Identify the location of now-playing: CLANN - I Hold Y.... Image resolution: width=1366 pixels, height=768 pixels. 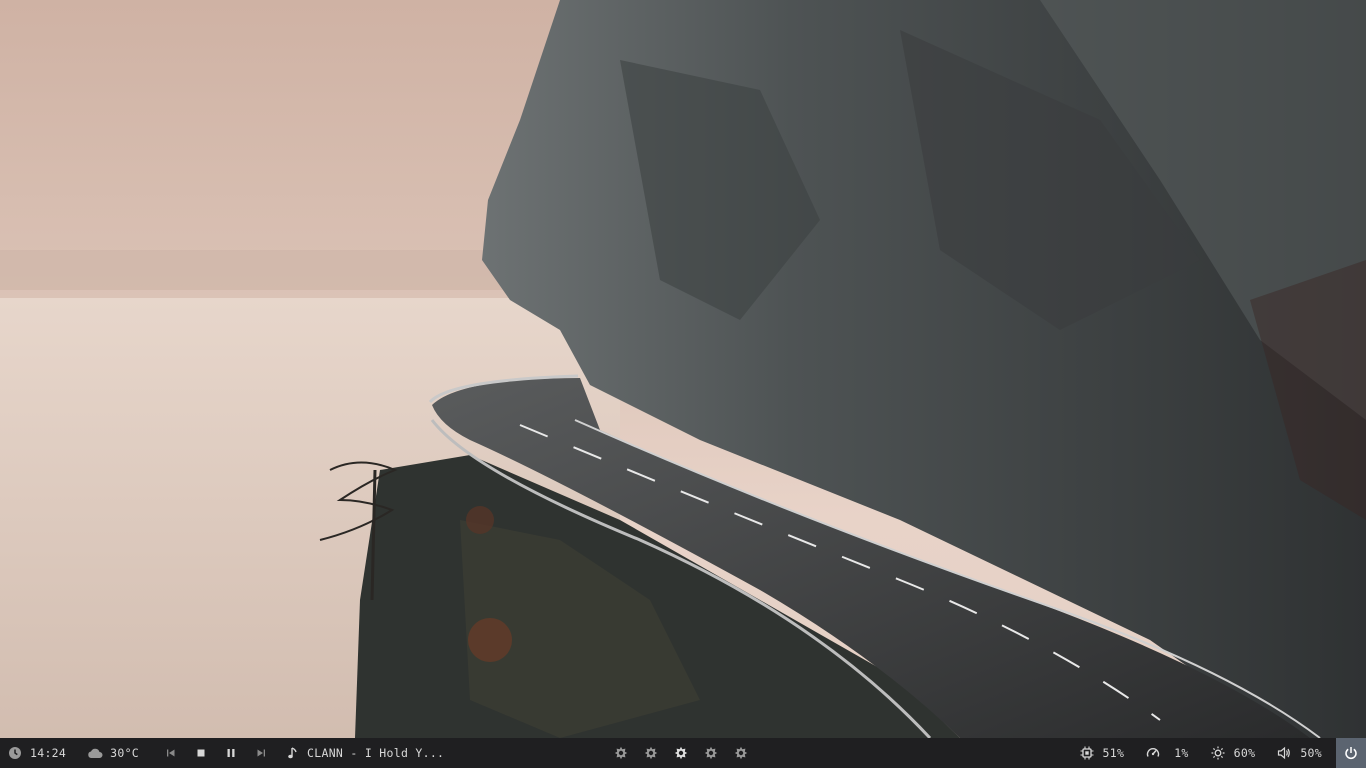
(365, 753).